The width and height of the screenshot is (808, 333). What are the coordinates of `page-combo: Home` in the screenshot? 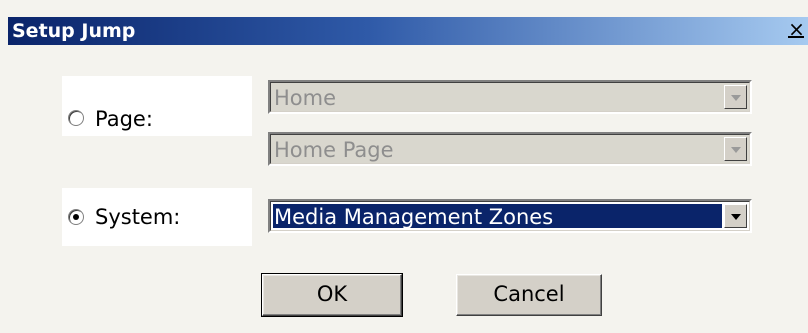 It's located at (510, 97).